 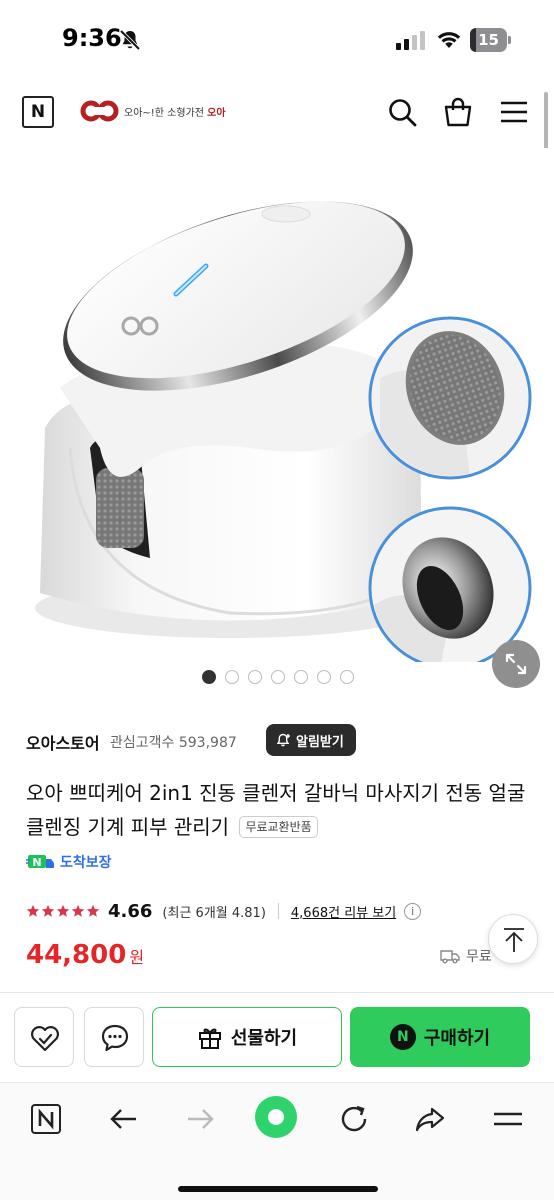 I want to click on store-name: 오아스토어, so click(x=63, y=742).